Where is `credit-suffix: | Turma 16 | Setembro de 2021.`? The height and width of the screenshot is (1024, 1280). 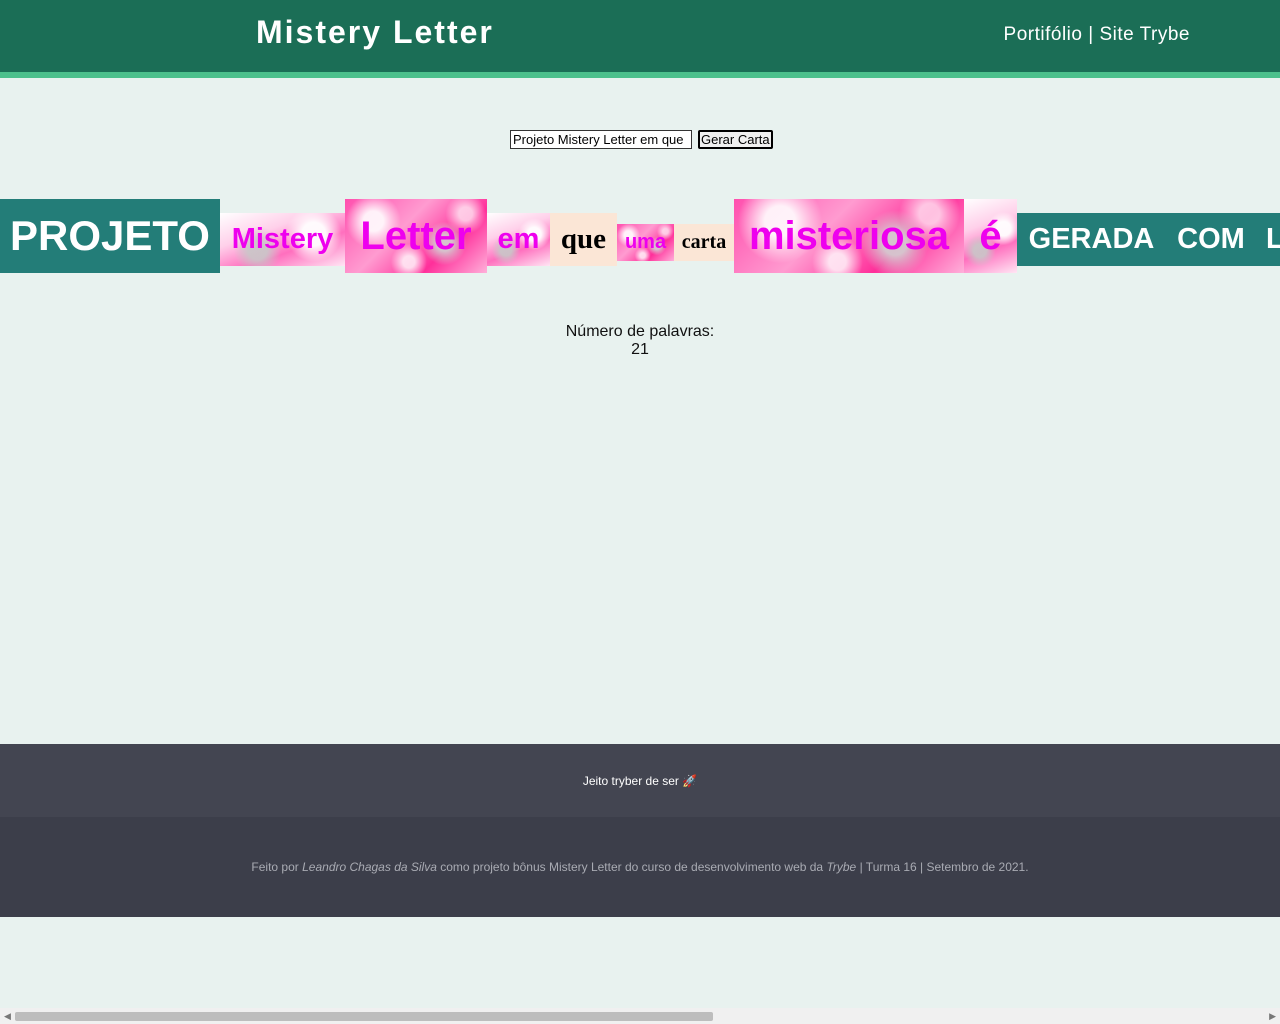
credit-suffix: | Turma 16 | Setembro de 2021. is located at coordinates (942, 867).